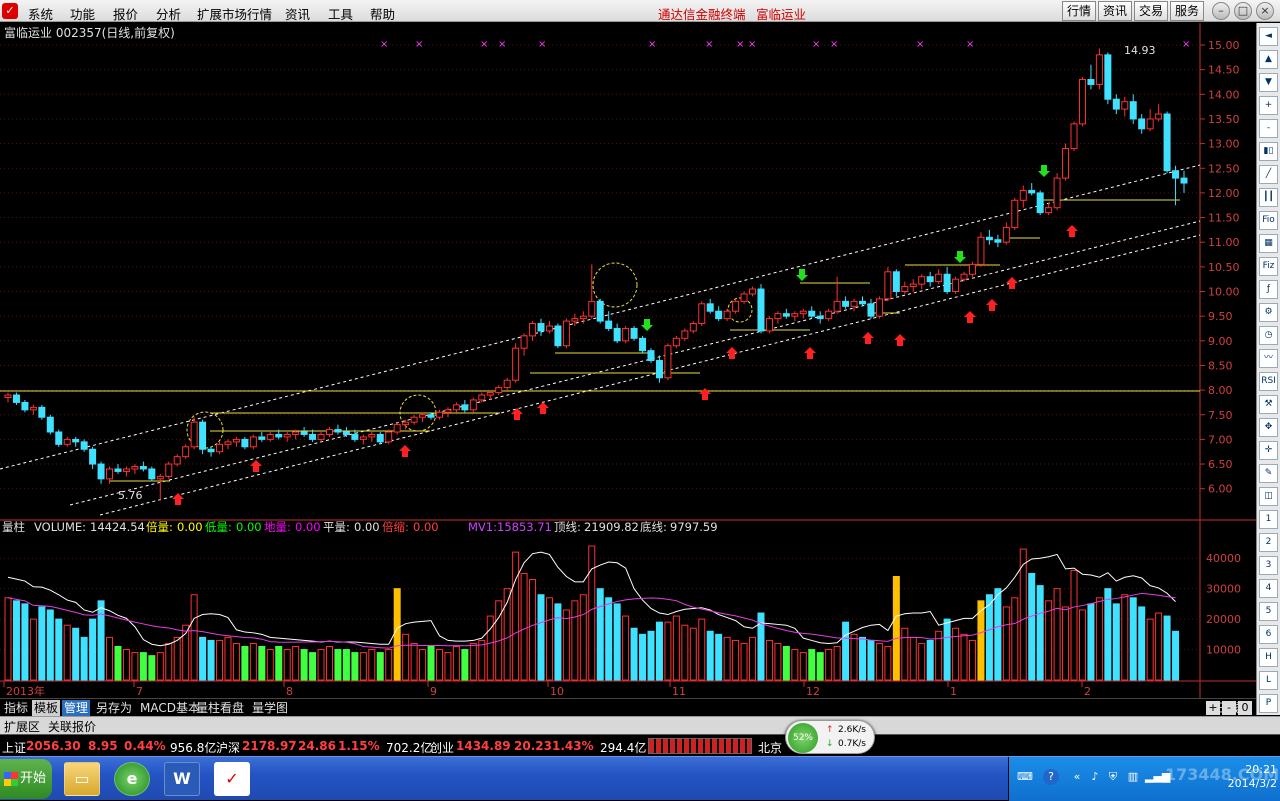 The width and height of the screenshot is (1280, 801). Describe the element at coordinates (1144, 779) in the screenshot. I see `system-tray: ⌨ ? « ♪ ⛨ ▥ ▂▄▆ 173448.COM 20:21 2014/3/2` at that location.